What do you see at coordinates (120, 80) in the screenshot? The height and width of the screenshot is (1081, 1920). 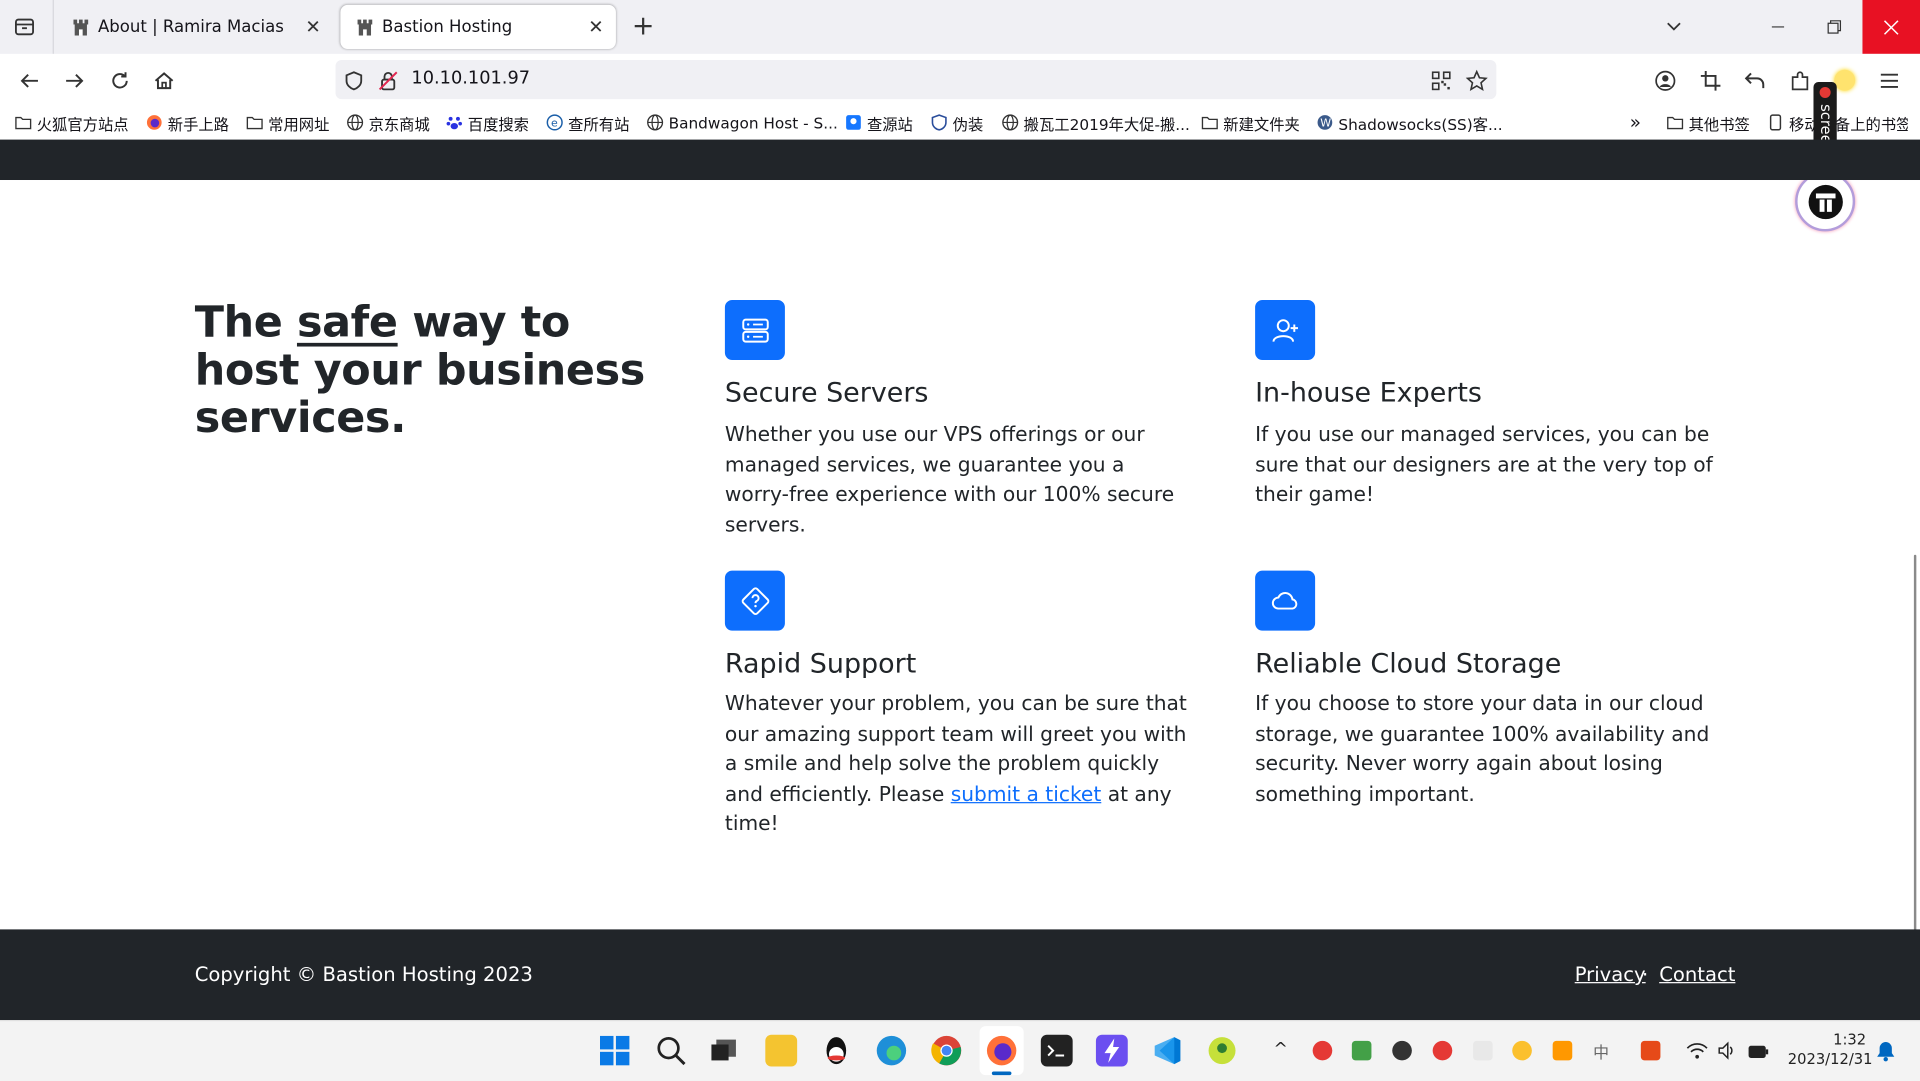 I see `reload-icon` at bounding box center [120, 80].